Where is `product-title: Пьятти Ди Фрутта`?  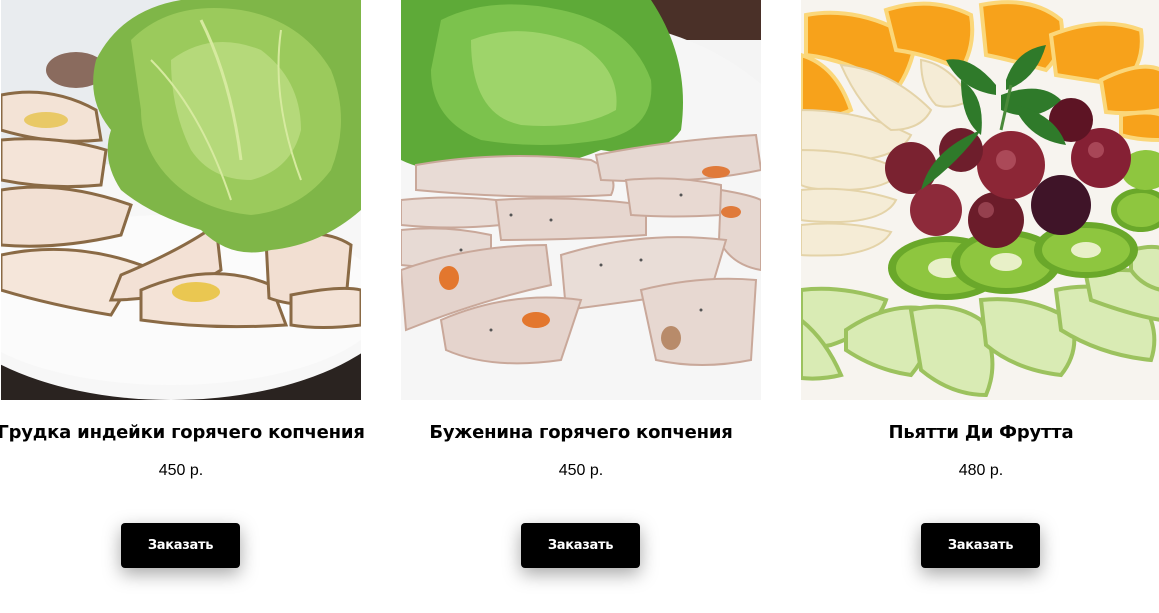 product-title: Пьятти Ди Фрутта is located at coordinates (970, 432).